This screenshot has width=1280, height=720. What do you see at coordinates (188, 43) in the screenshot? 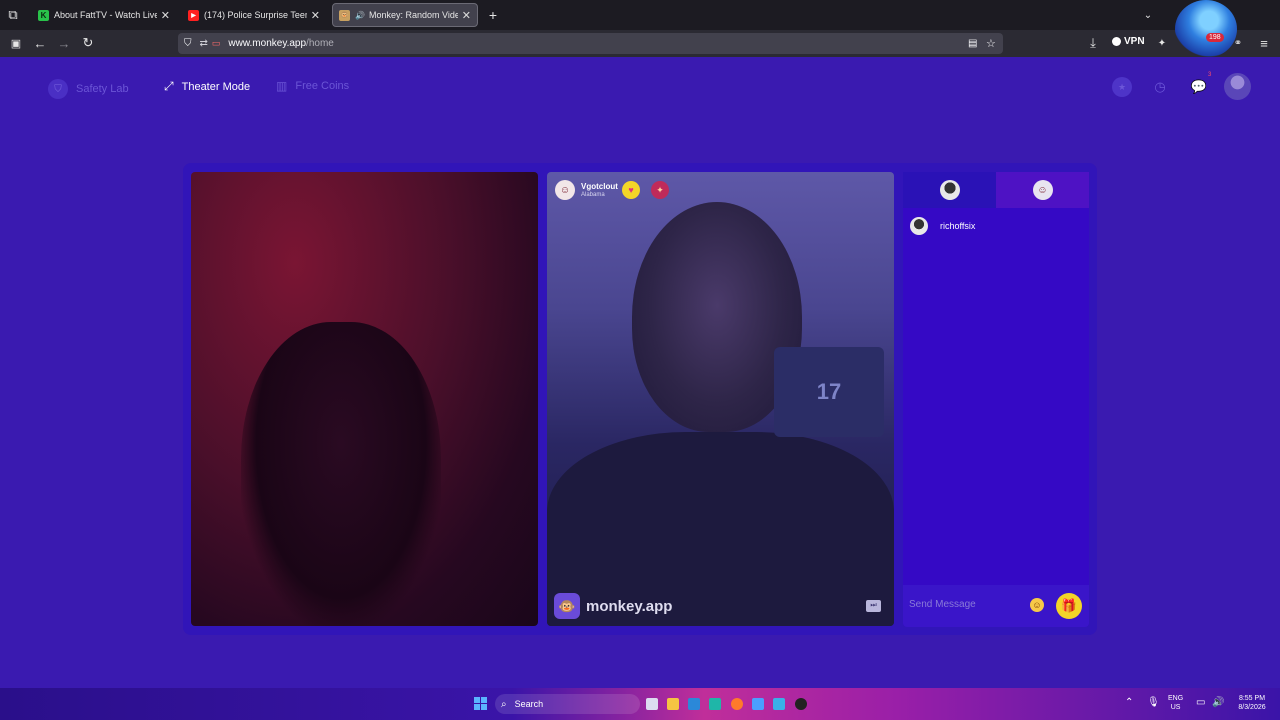
I see `shield-icon: ⛉` at bounding box center [188, 43].